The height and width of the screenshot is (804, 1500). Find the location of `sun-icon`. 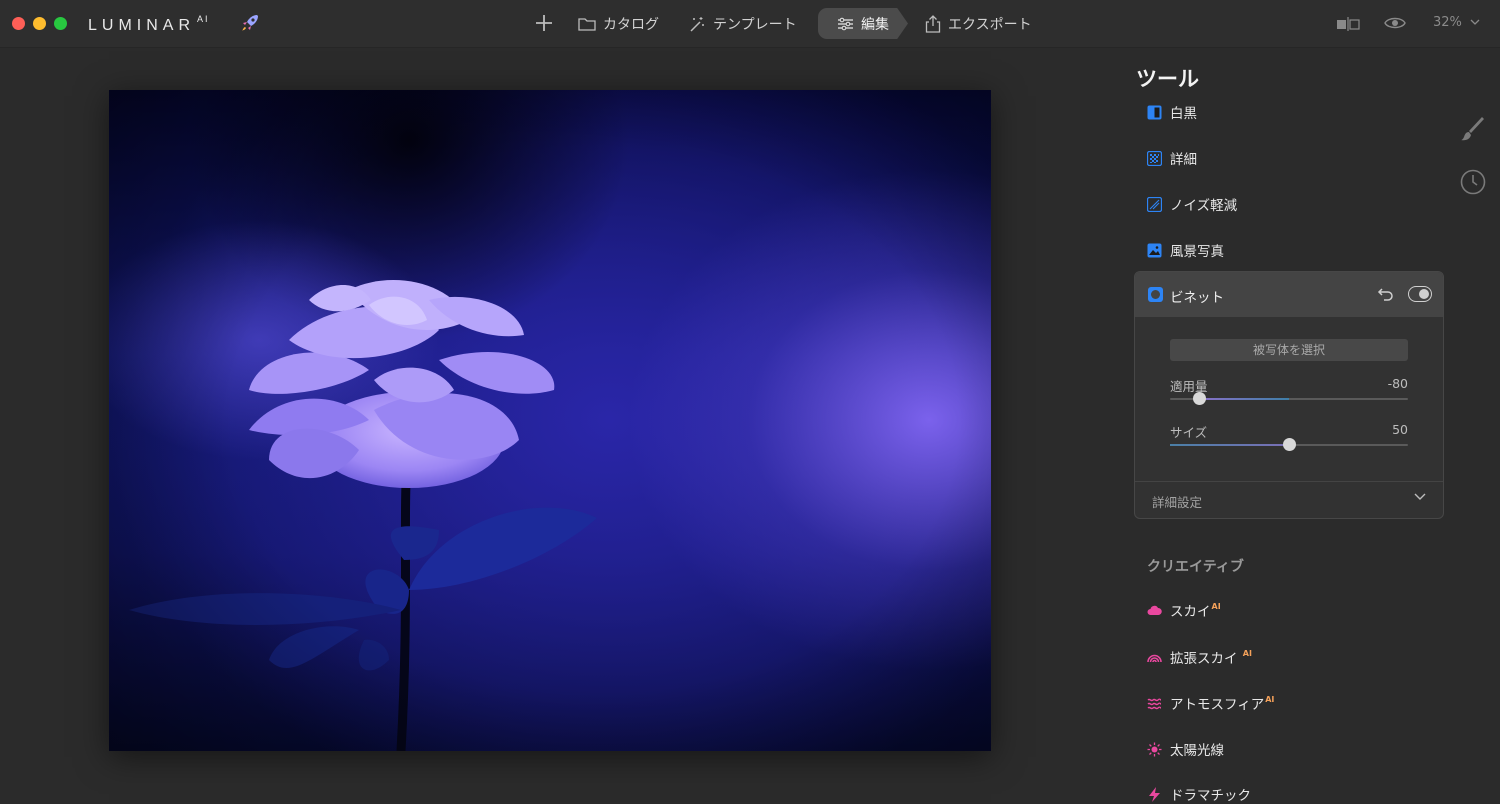

sun-icon is located at coordinates (1154, 749).